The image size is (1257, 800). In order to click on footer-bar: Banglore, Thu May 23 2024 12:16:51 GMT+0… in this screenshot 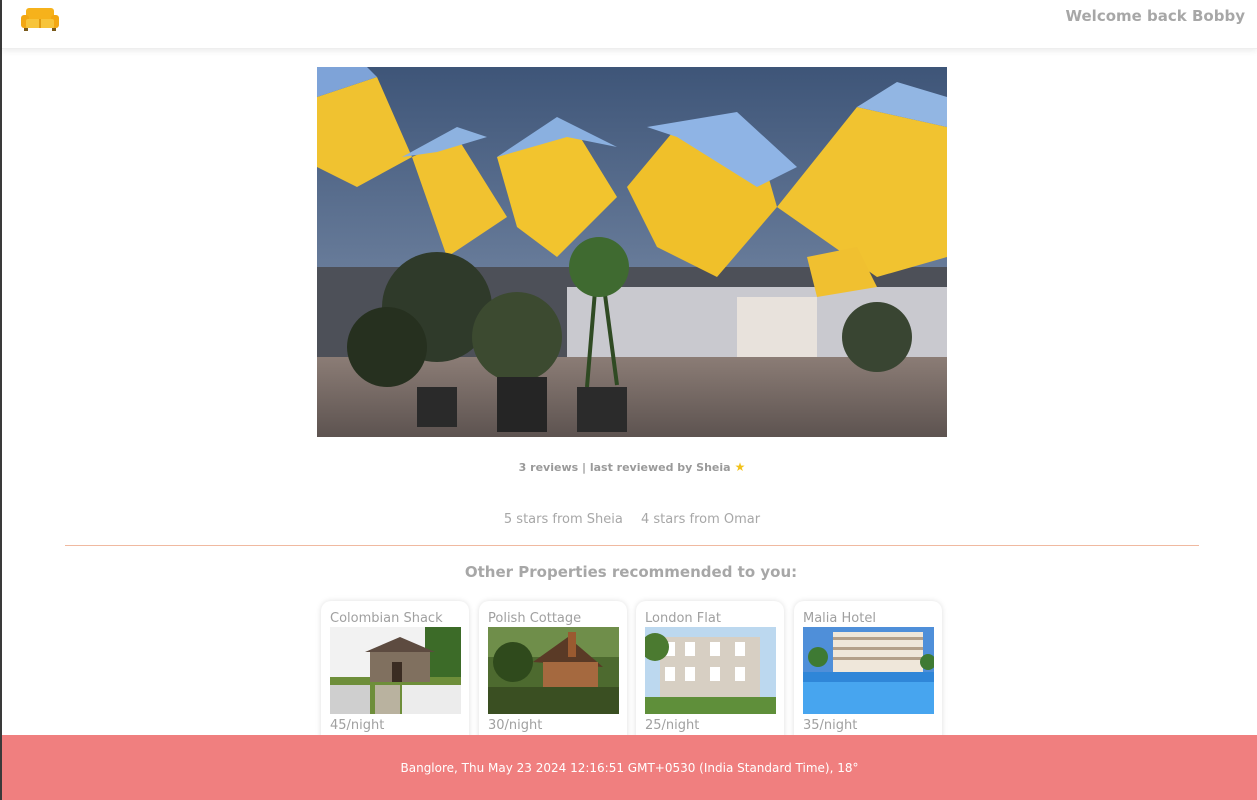, I will do `click(629, 767)`.